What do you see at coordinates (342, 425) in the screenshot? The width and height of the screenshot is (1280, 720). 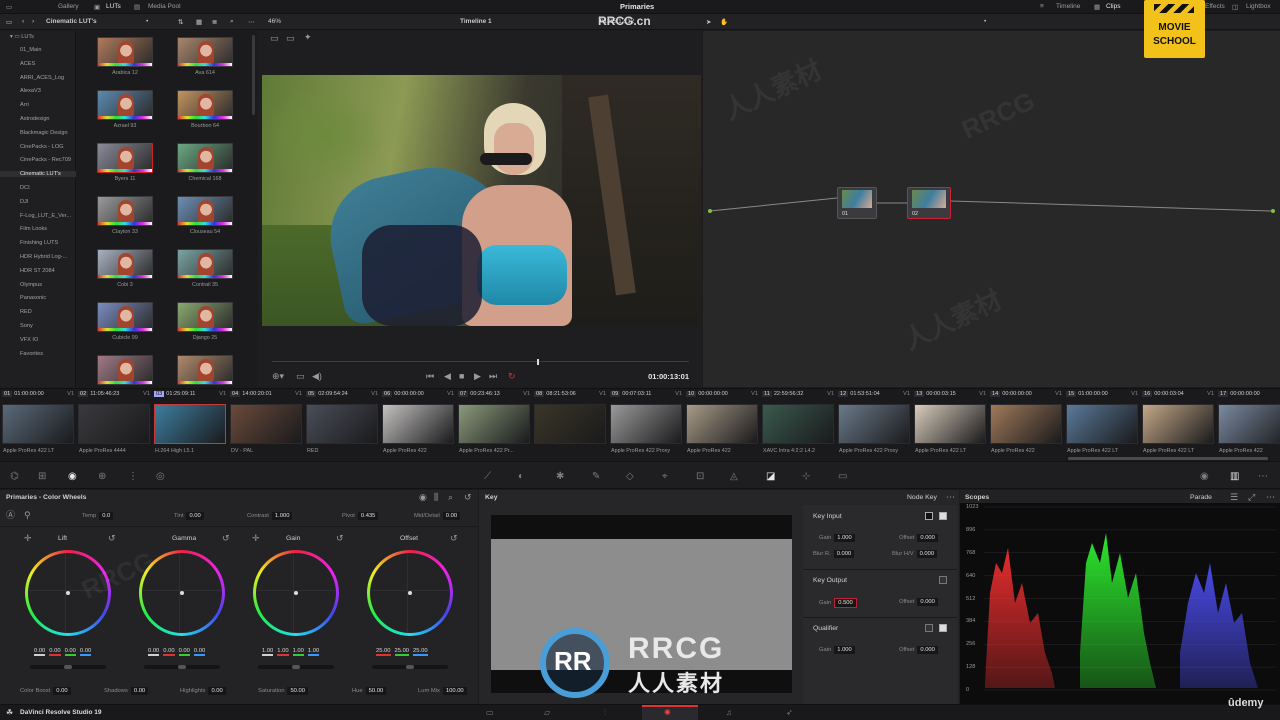 I see `timeline-clip: 05 02:09:54:24 V1 RED` at bounding box center [342, 425].